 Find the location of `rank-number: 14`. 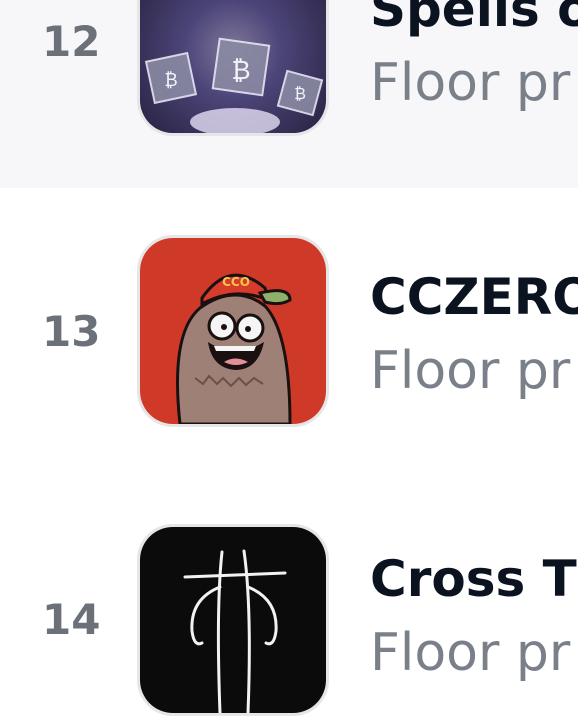

rank-number: 14 is located at coordinates (71, 619).